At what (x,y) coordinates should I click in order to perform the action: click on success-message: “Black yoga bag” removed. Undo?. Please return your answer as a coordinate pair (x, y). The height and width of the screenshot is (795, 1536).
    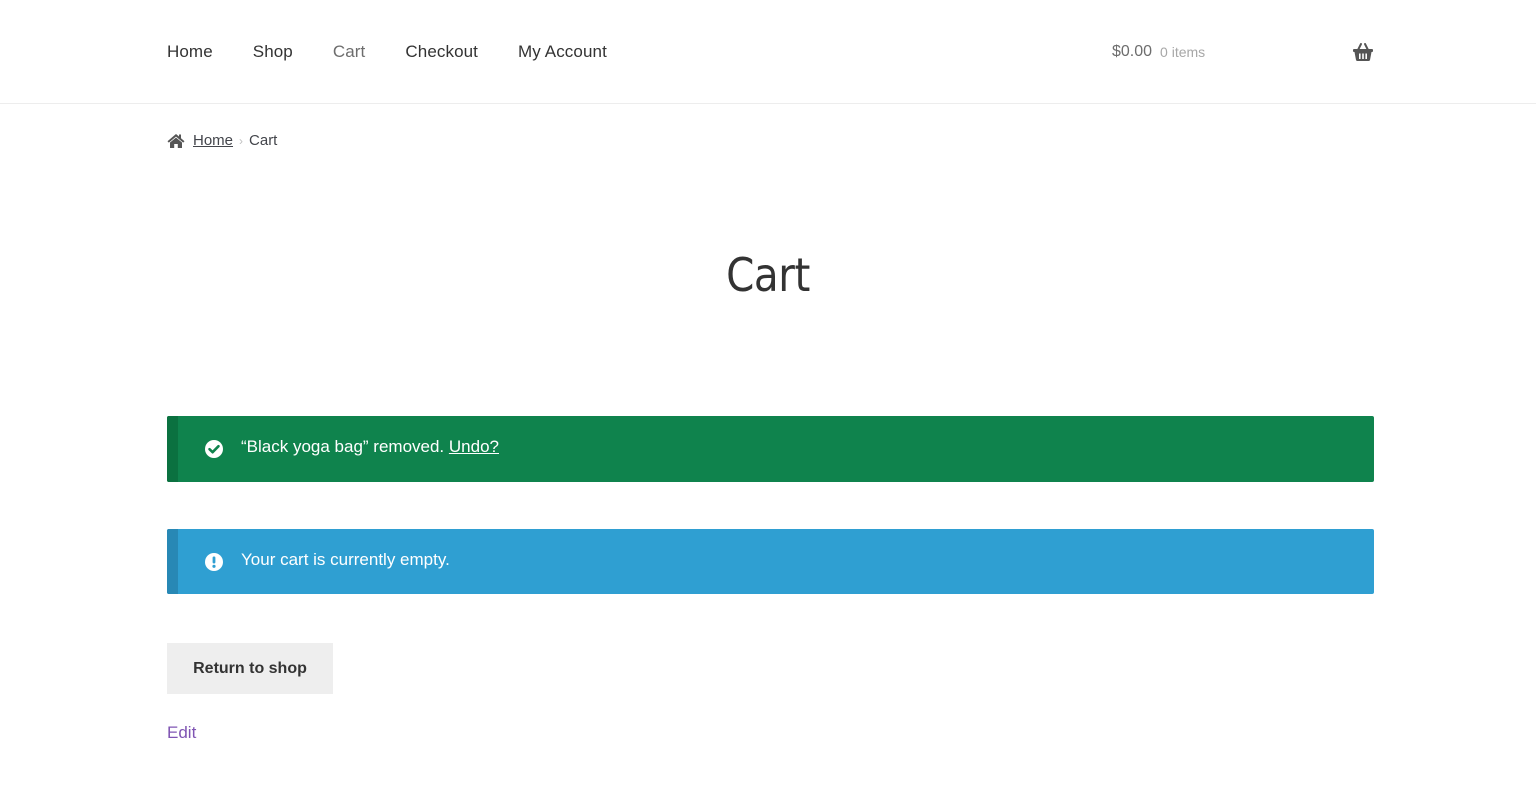
    Looking at the image, I should click on (370, 447).